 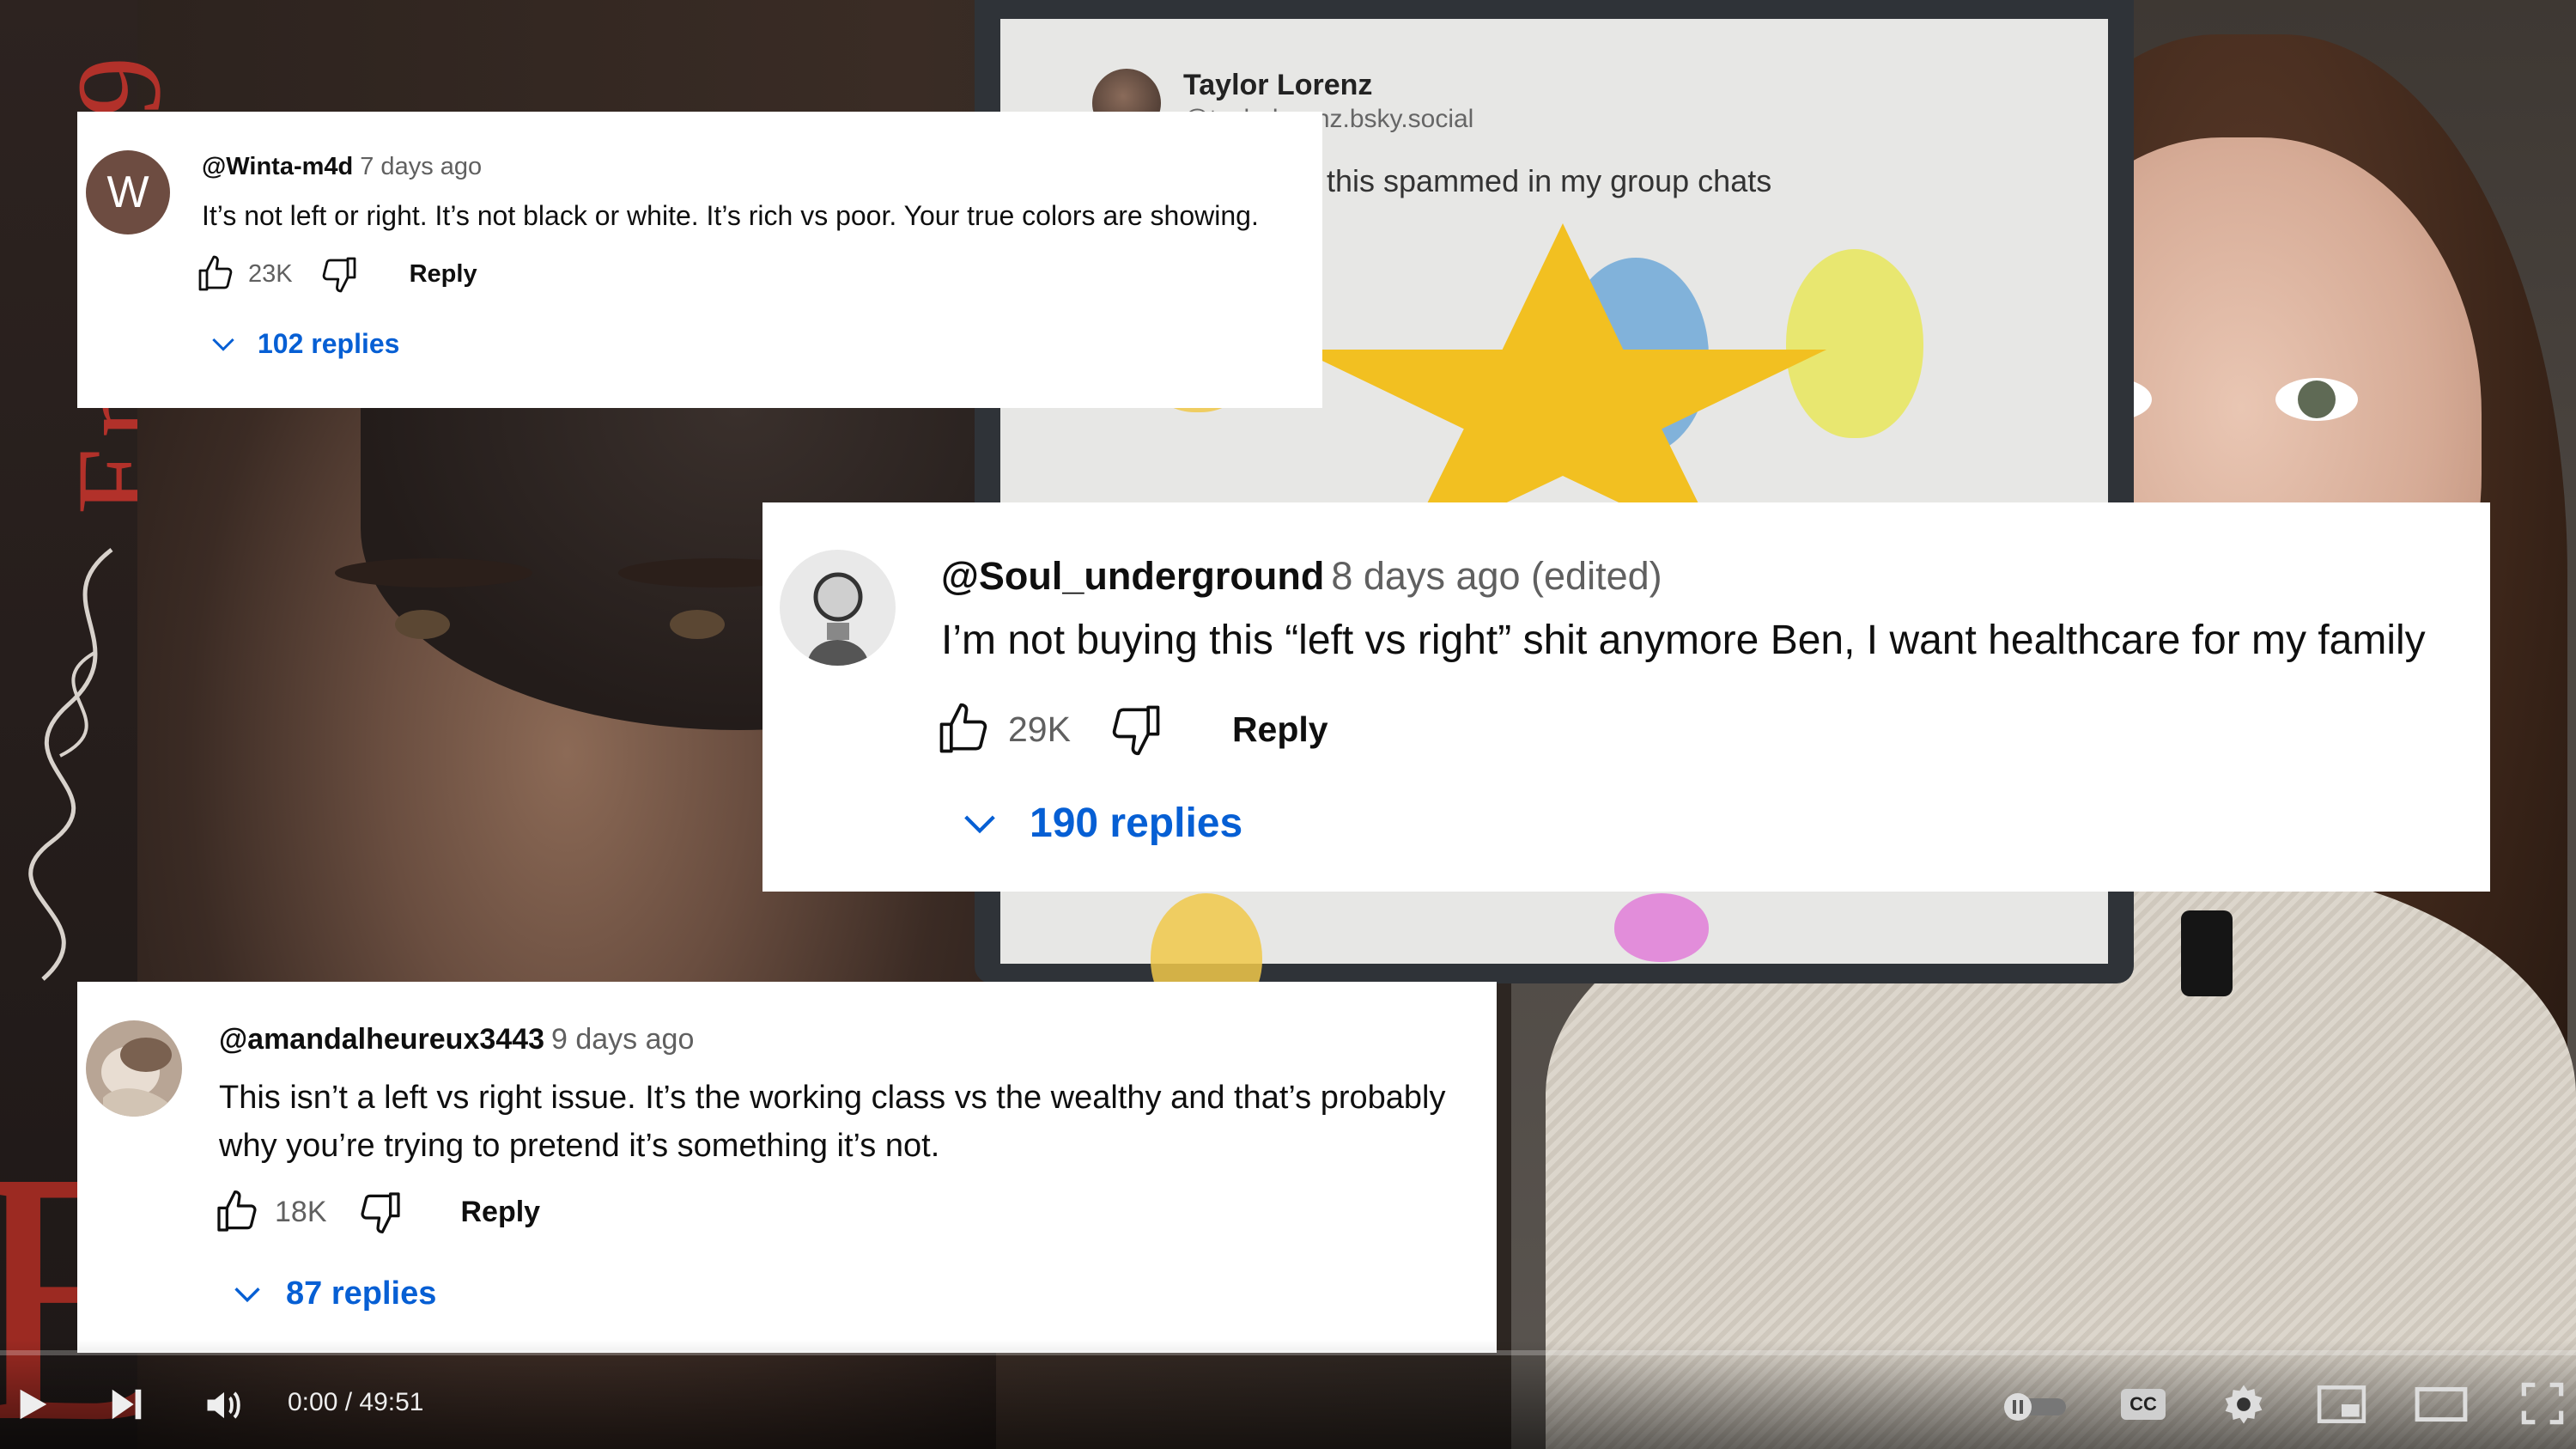 I want to click on play-icon, so click(x=32, y=1404).